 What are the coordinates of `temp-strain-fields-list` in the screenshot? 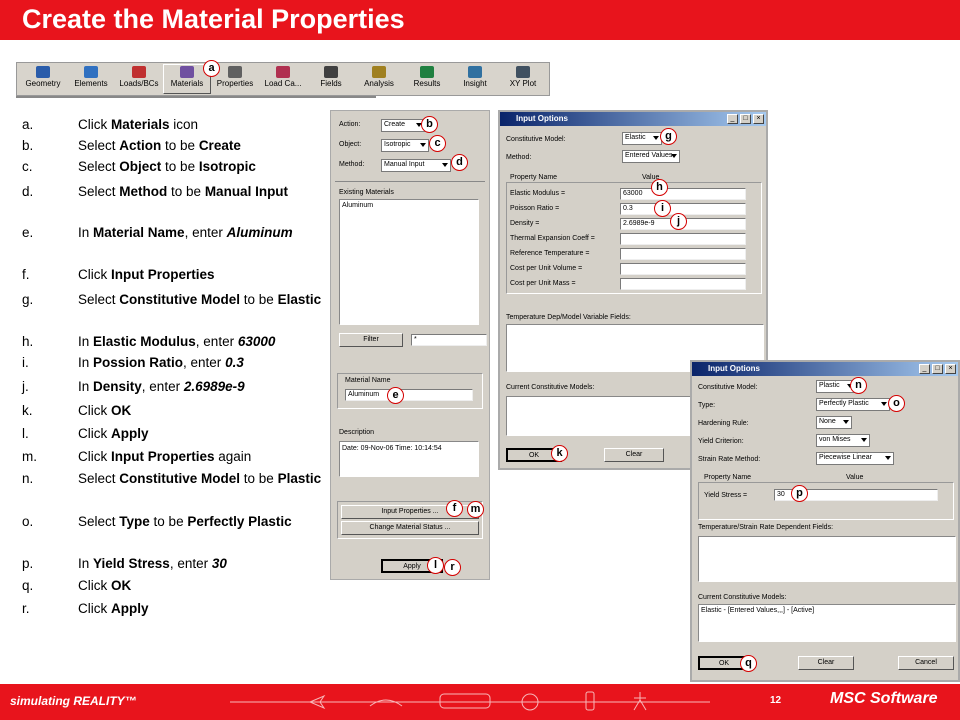 It's located at (827, 559).